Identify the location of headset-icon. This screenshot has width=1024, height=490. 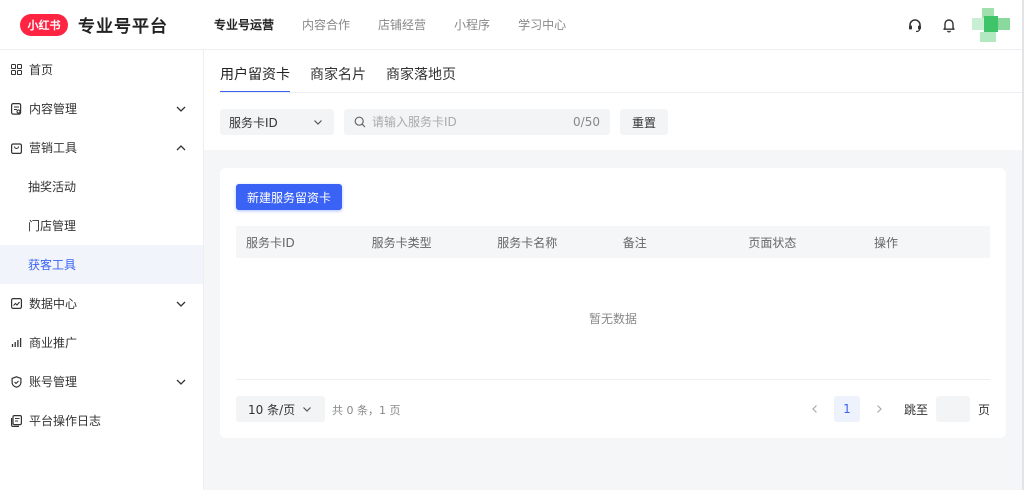
(915, 25).